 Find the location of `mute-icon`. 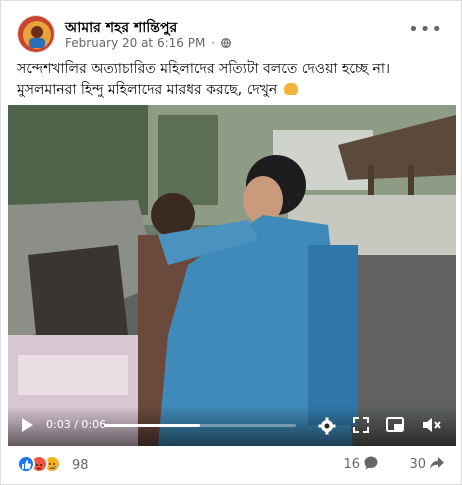

mute-icon is located at coordinates (432, 427).